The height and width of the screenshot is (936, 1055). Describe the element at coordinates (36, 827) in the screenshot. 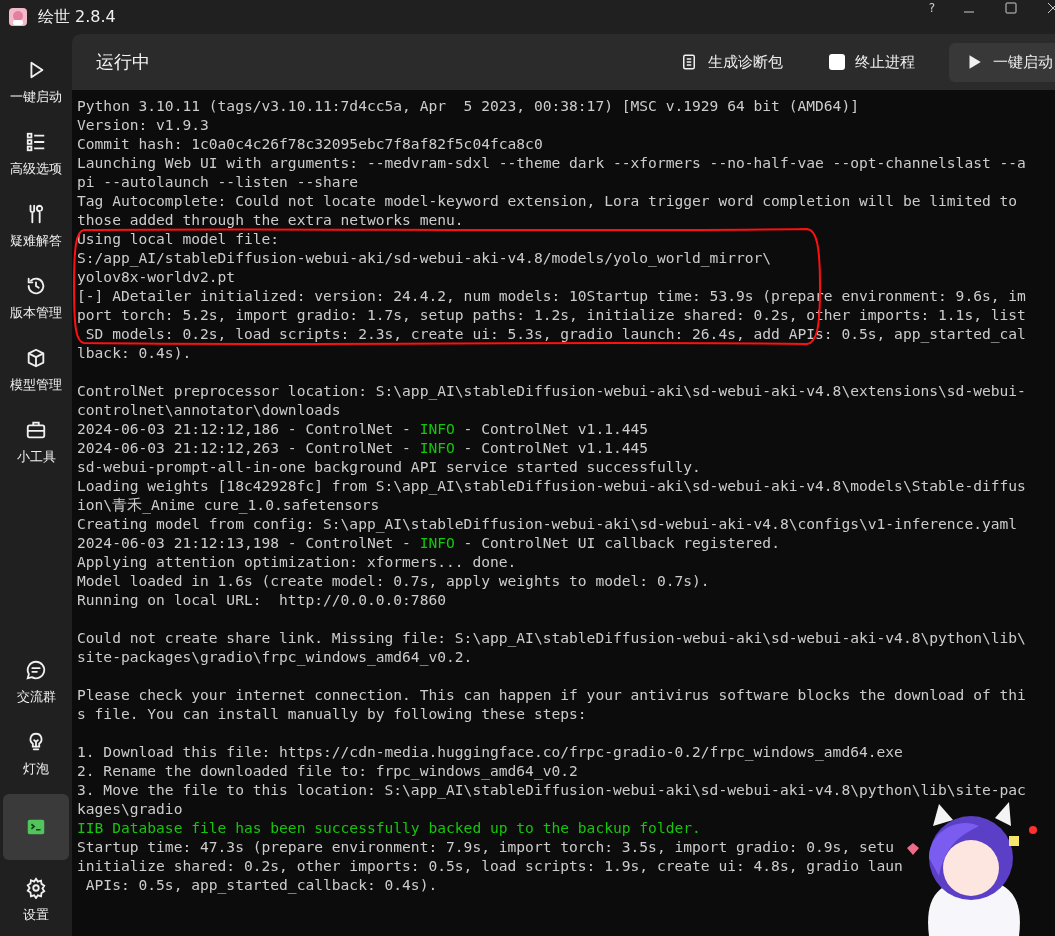

I see `sidebar-item` at that location.